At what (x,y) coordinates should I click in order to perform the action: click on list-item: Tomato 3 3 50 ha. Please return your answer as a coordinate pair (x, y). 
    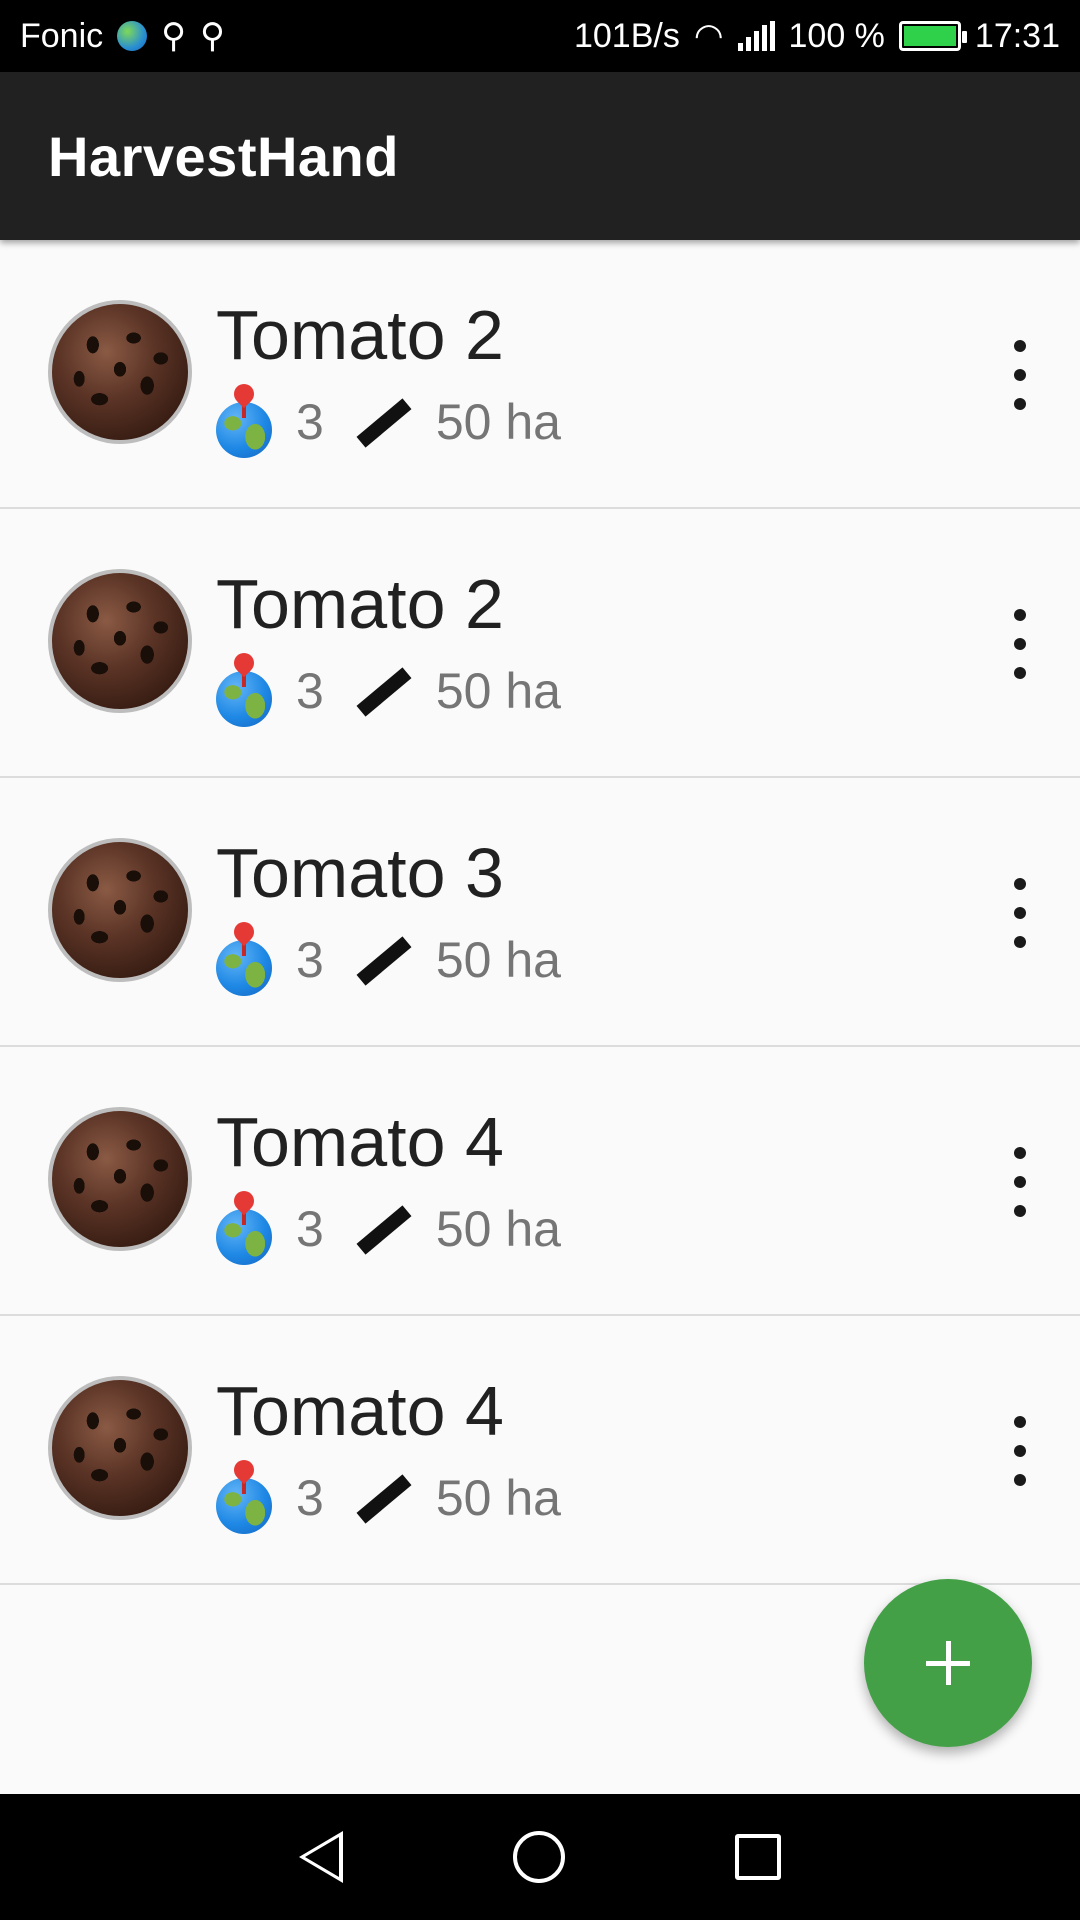
    Looking at the image, I should click on (540, 912).